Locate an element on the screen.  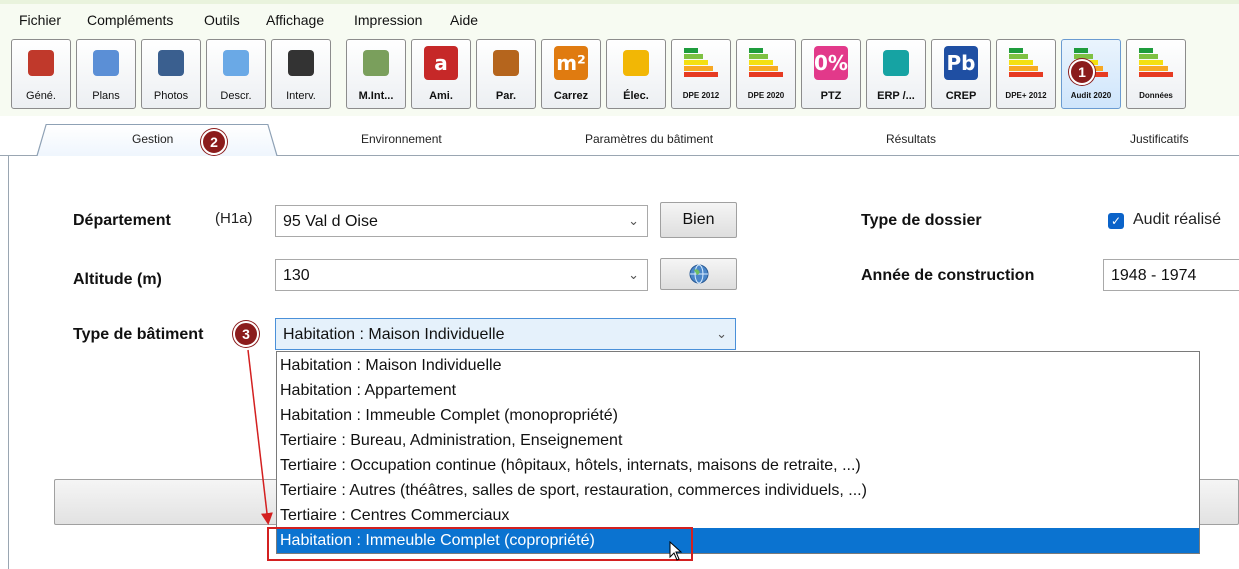
step-badge-2: 2 is located at coordinates (214, 142).